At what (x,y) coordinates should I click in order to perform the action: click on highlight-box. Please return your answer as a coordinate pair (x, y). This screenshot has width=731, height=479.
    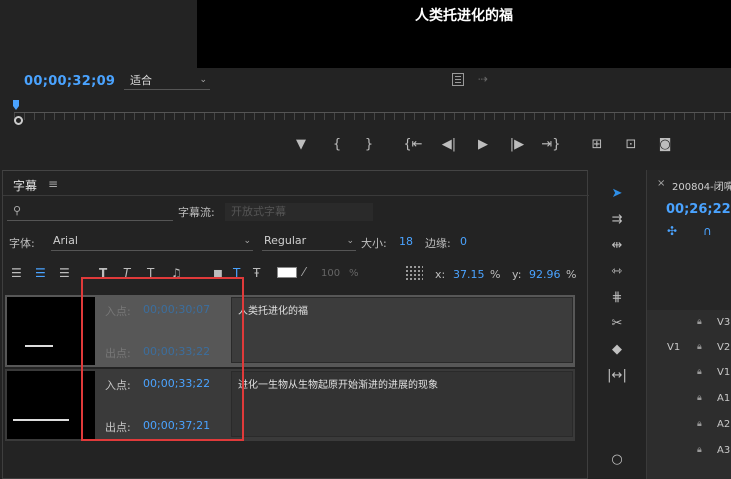
    Looking at the image, I should click on (162, 359).